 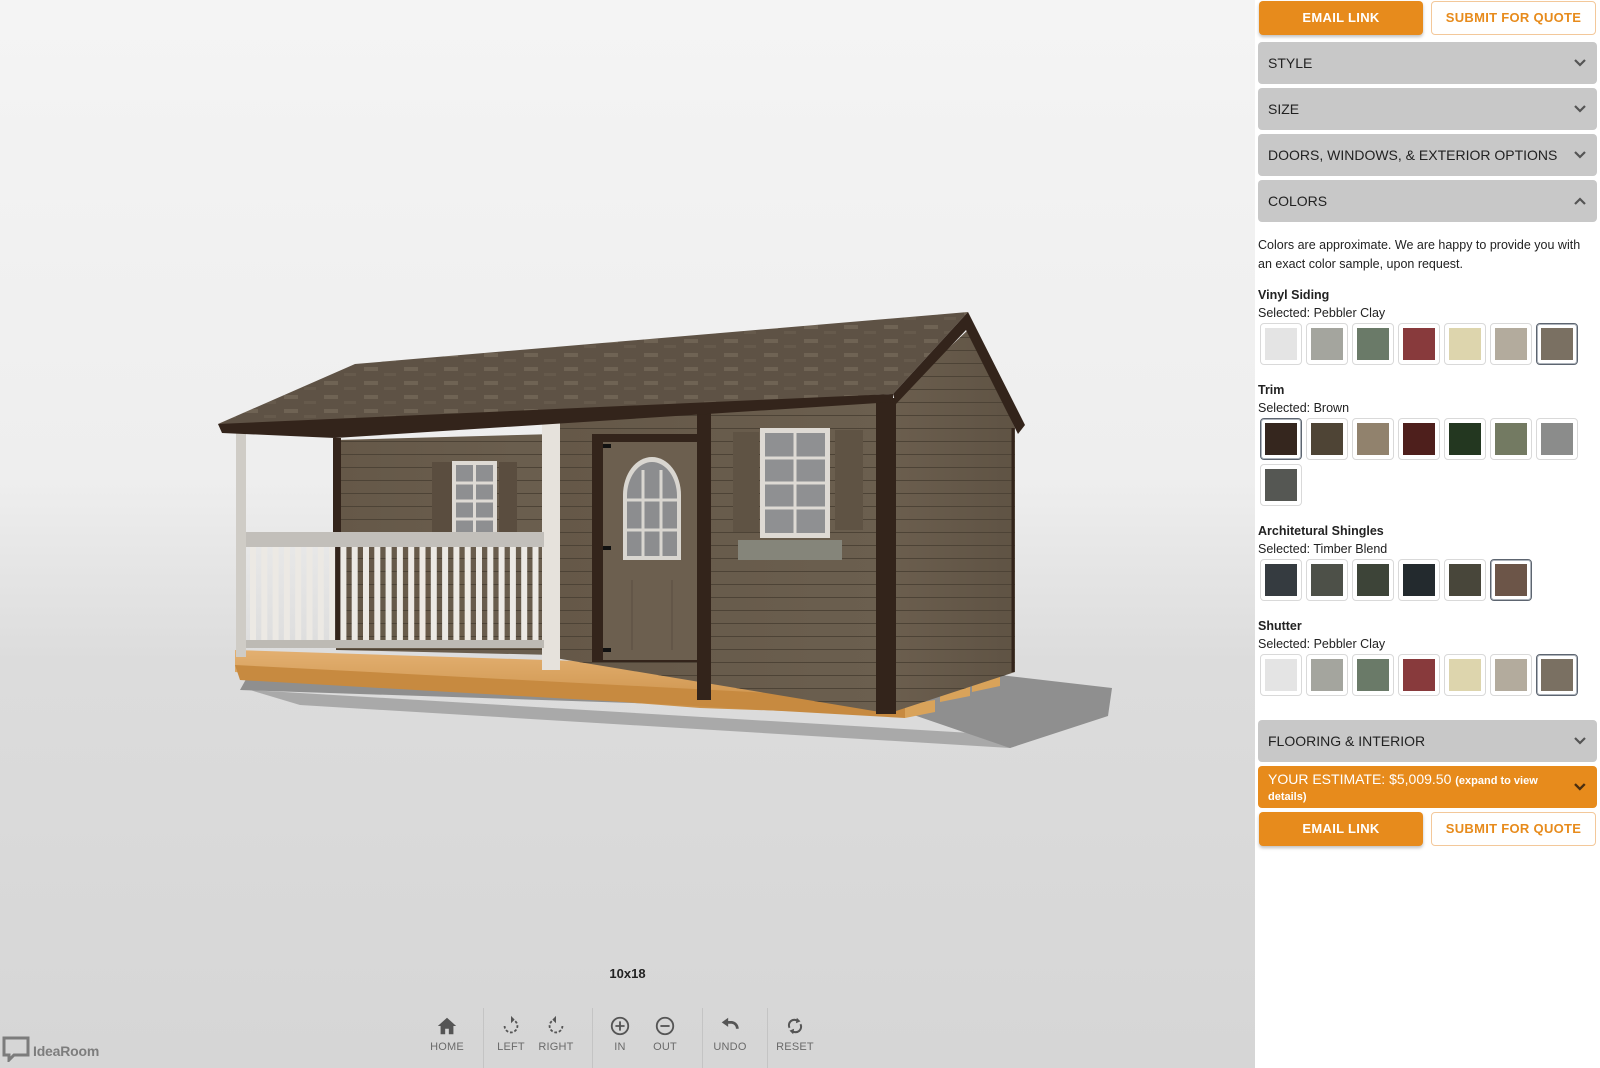 I want to click on accordion-doors-windows: DOORS, WINDOWS, & EXTERIOR OPTIONS, so click(x=1427, y=155).